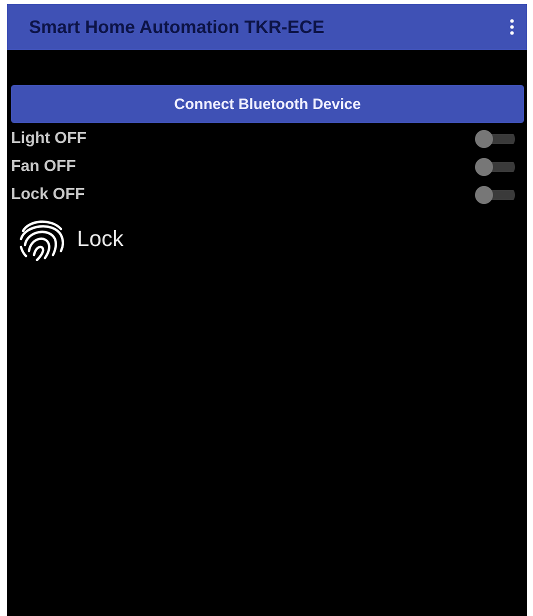  Describe the element at coordinates (267, 104) in the screenshot. I see `connect-bluetooth-button: Connect Bluetooth Device` at that location.